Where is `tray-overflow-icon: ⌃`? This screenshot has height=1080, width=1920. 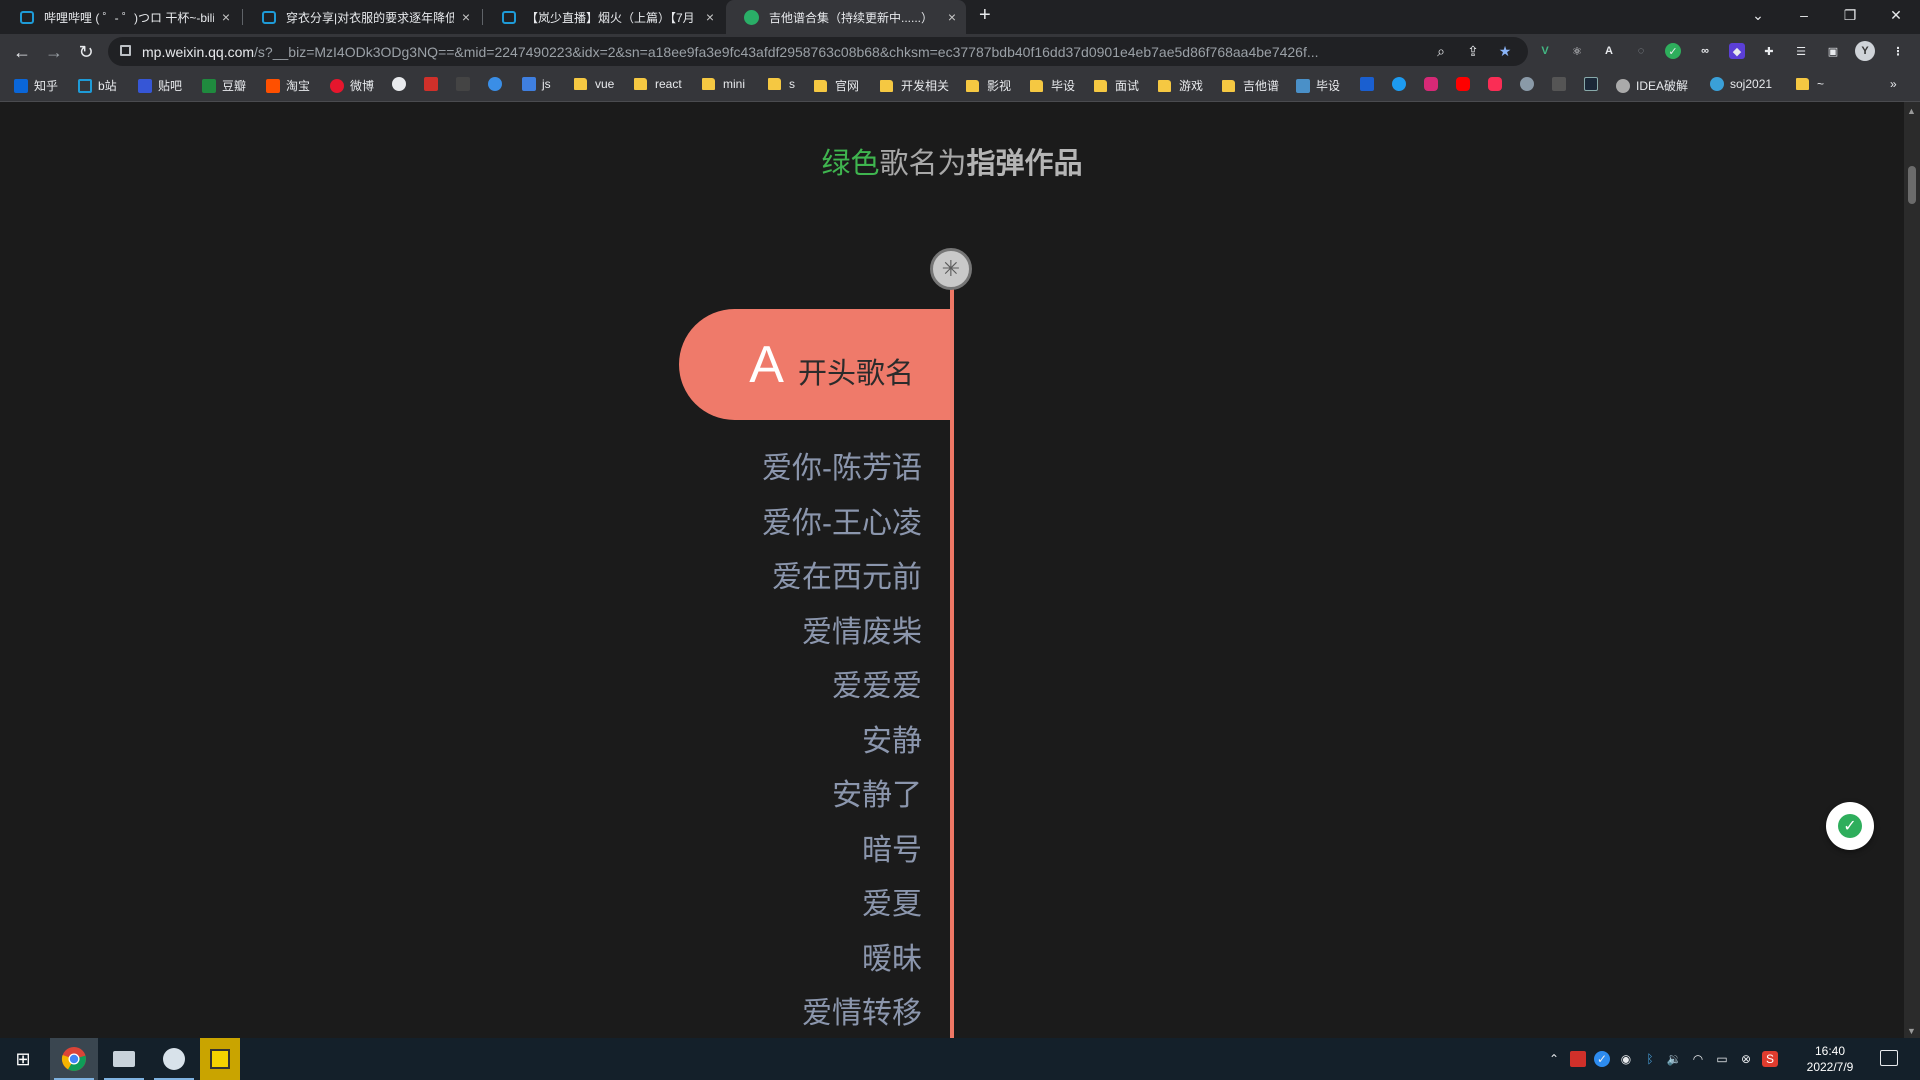
tray-overflow-icon: ⌃ is located at coordinates (1554, 1059).